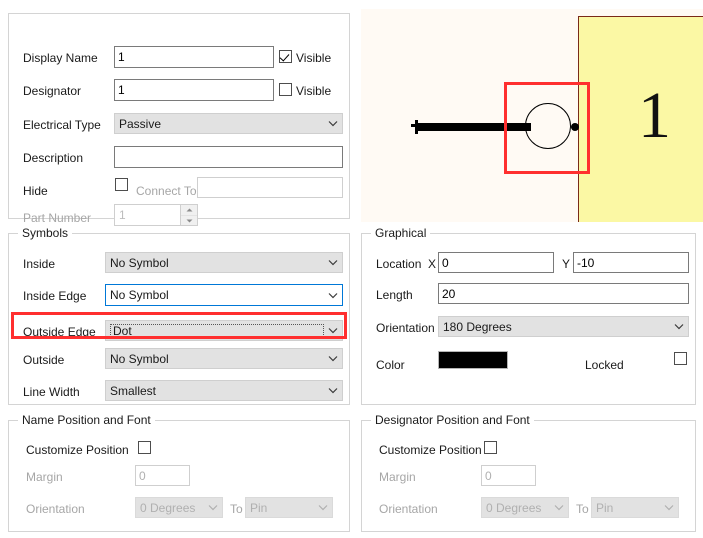 Image resolution: width=703 pixels, height=538 pixels. What do you see at coordinates (285, 89) in the screenshot?
I see `designator-visible-checkbox` at bounding box center [285, 89].